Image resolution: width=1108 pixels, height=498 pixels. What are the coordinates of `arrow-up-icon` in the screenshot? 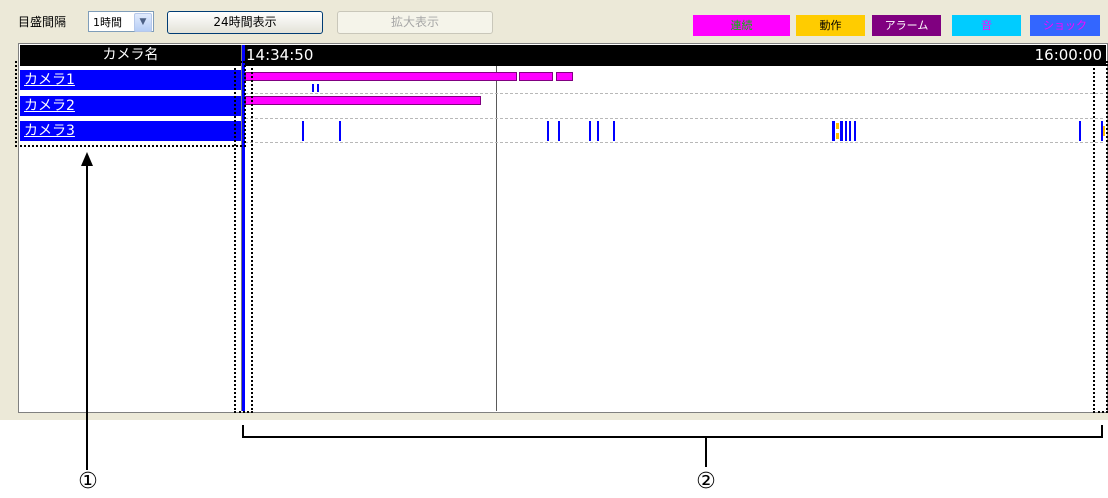 It's located at (87, 159).